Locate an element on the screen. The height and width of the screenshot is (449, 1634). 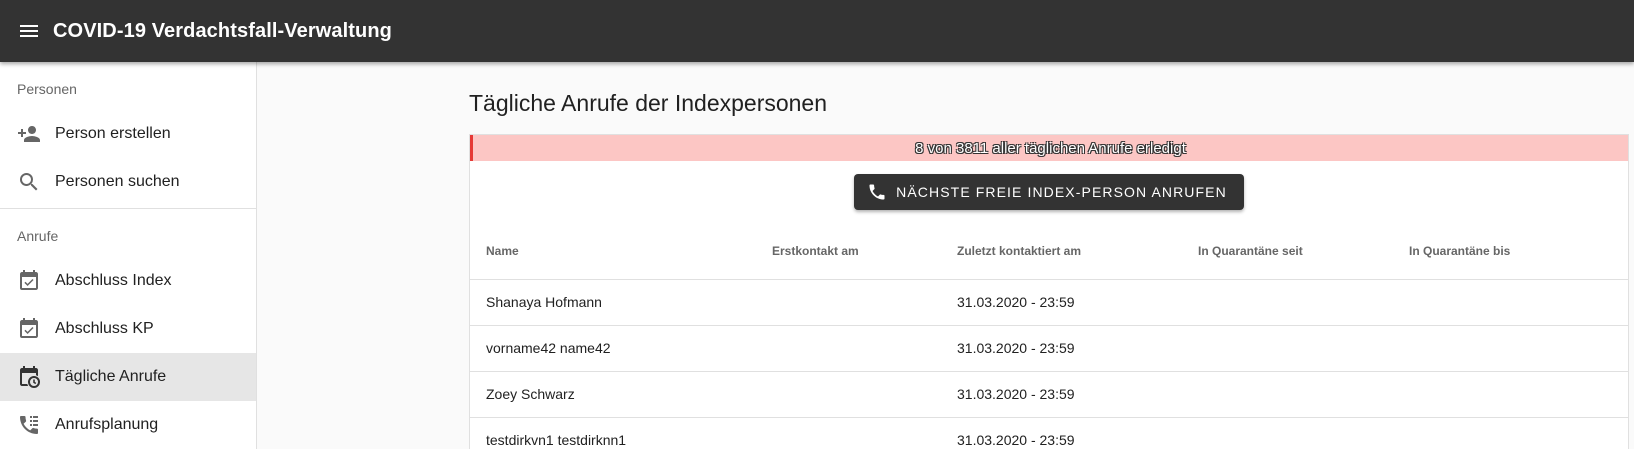
sidebar-item-abschluss-index: Abschluss Index is located at coordinates (128, 281).